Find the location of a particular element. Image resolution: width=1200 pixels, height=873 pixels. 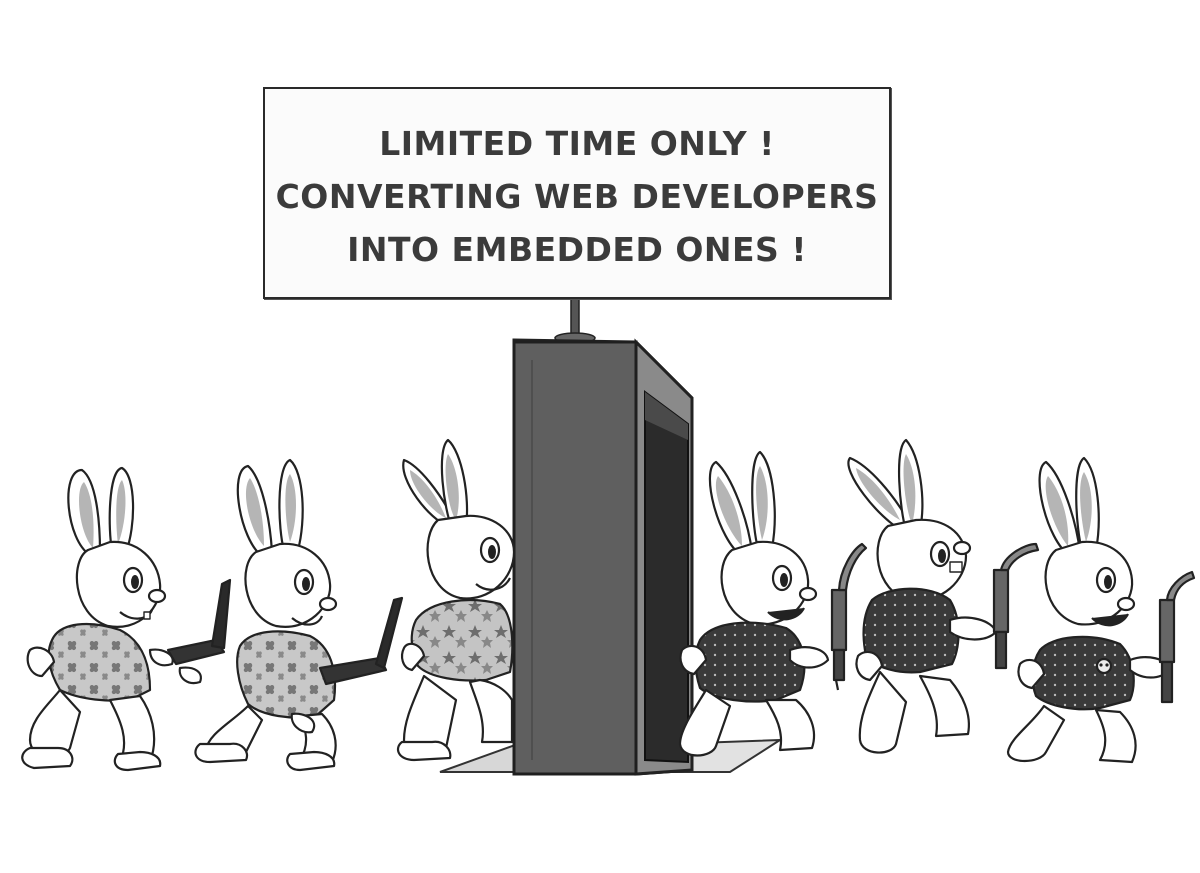

banner-line-1: LIMITED TIME ONLY ! is located at coordinates (577, 143).